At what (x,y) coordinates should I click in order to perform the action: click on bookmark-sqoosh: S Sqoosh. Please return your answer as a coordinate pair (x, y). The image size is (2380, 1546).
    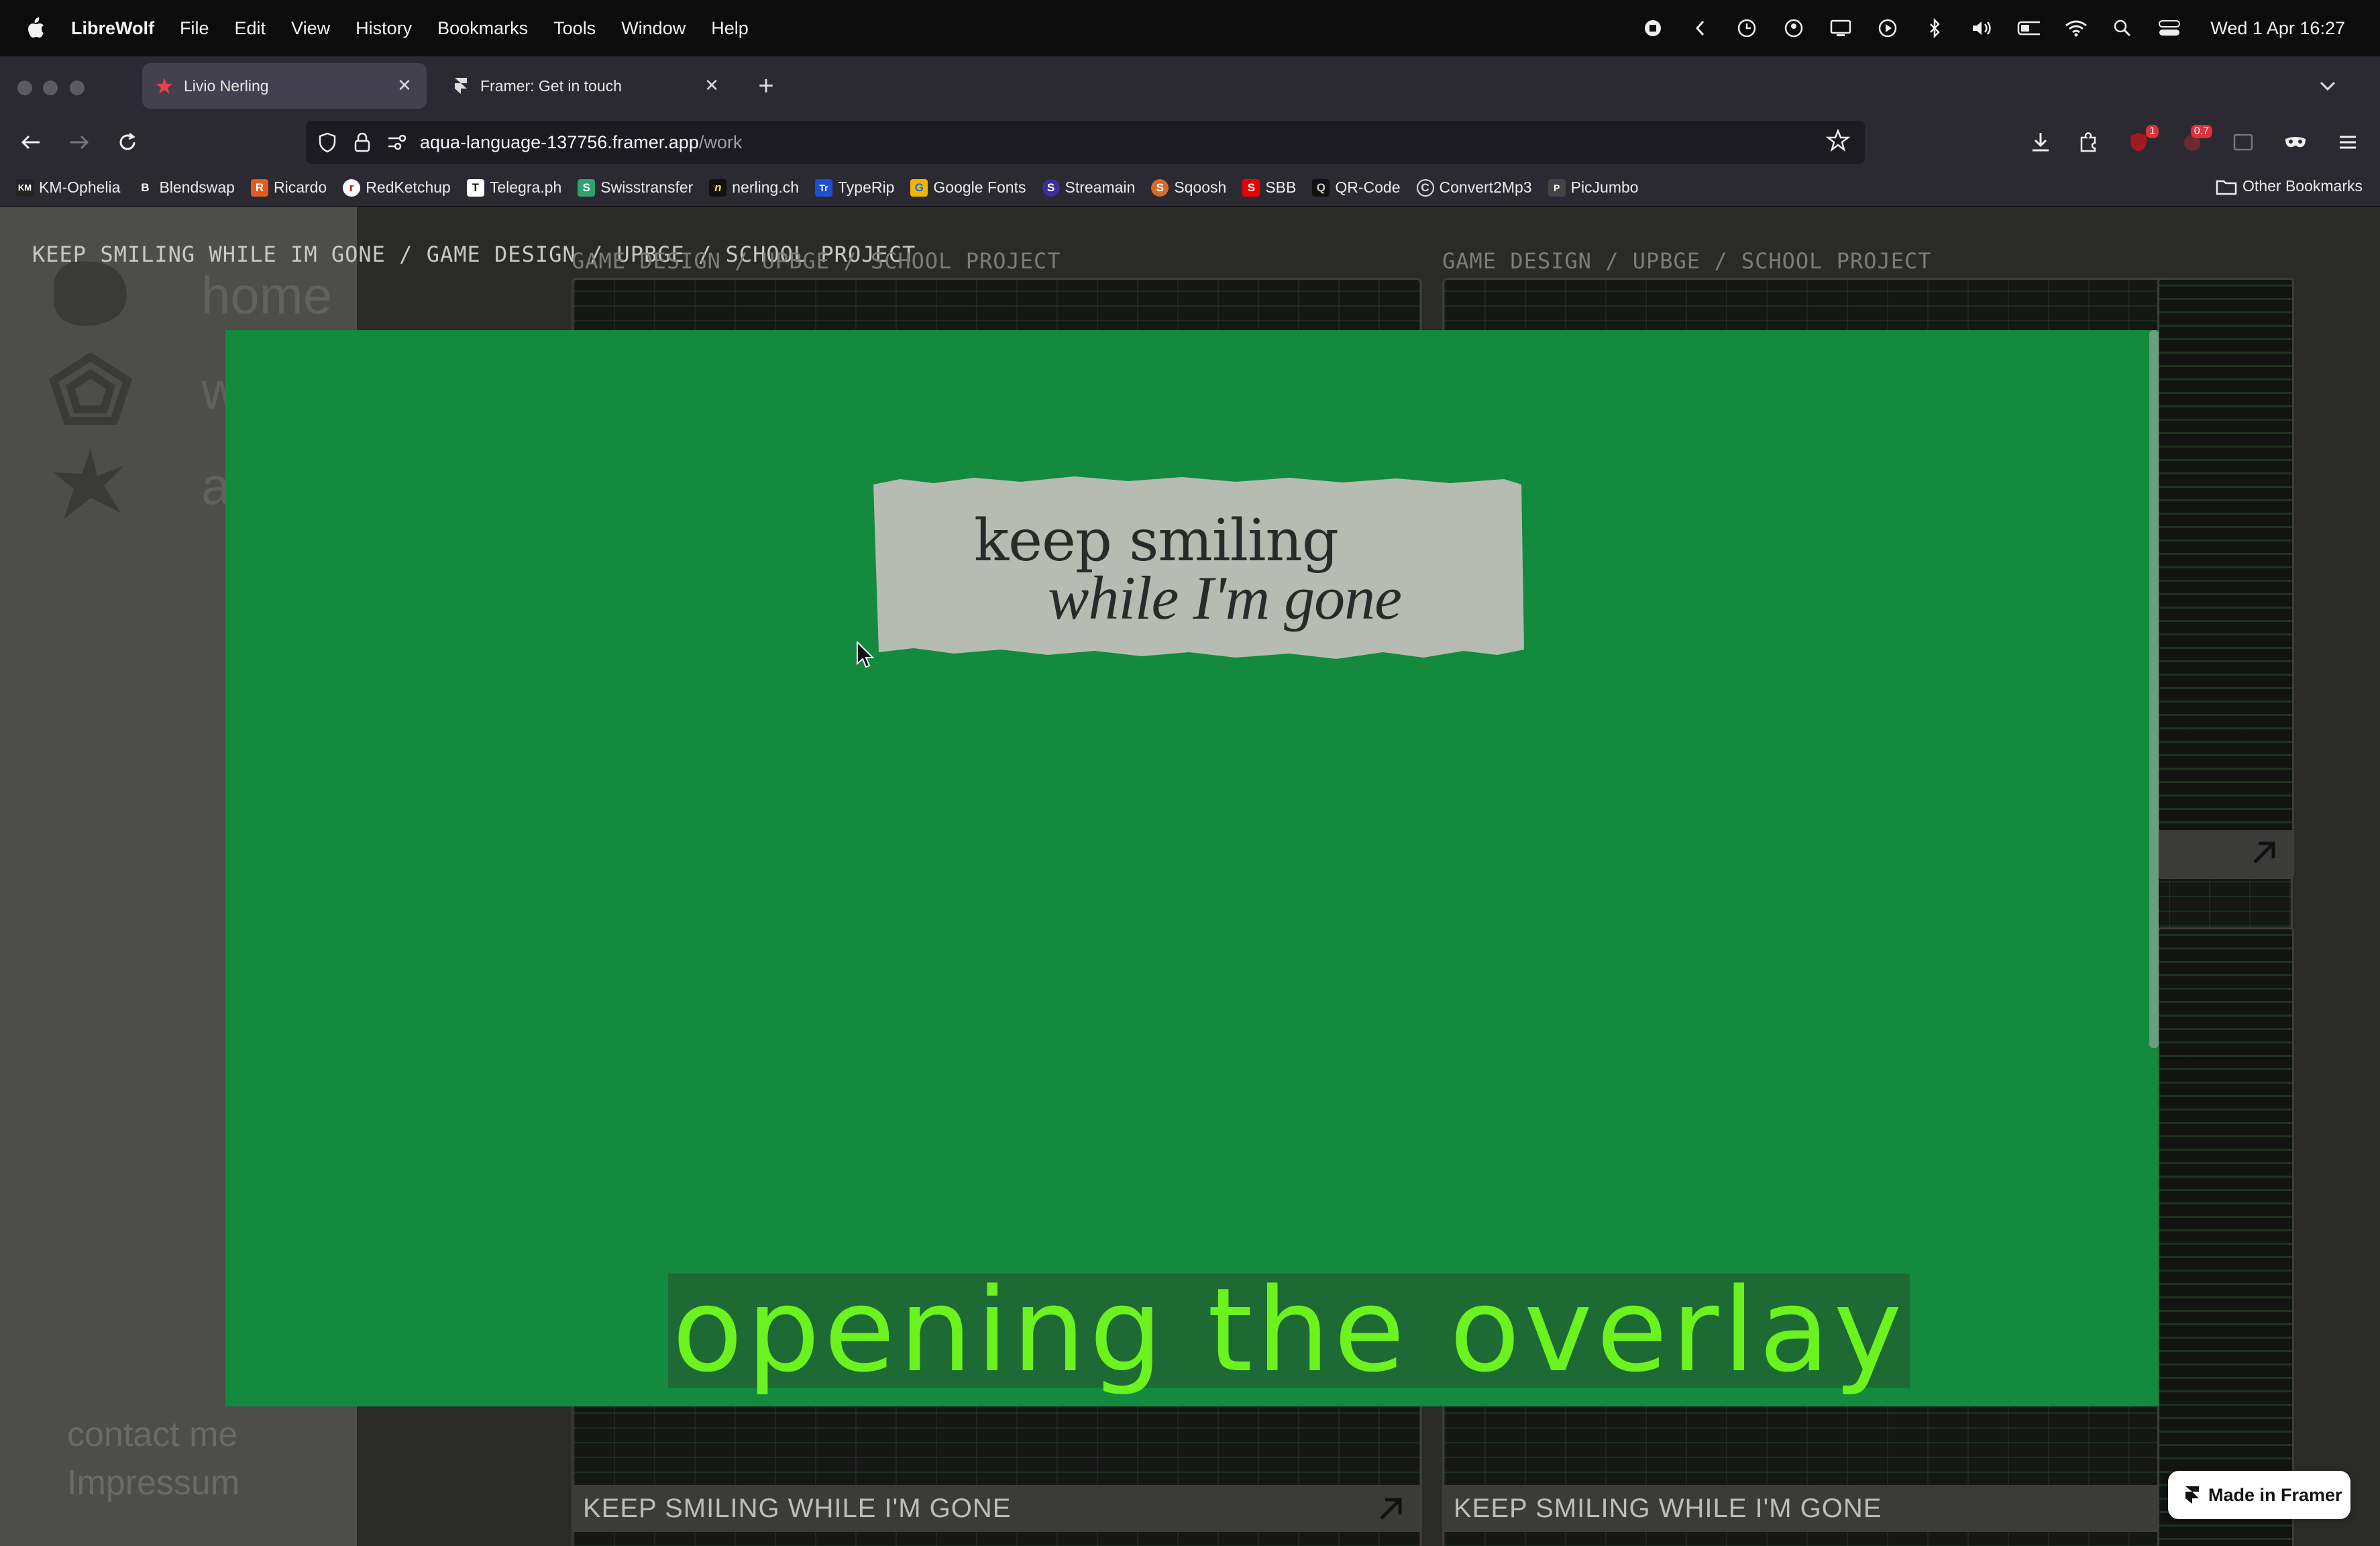
    Looking at the image, I should click on (1188, 187).